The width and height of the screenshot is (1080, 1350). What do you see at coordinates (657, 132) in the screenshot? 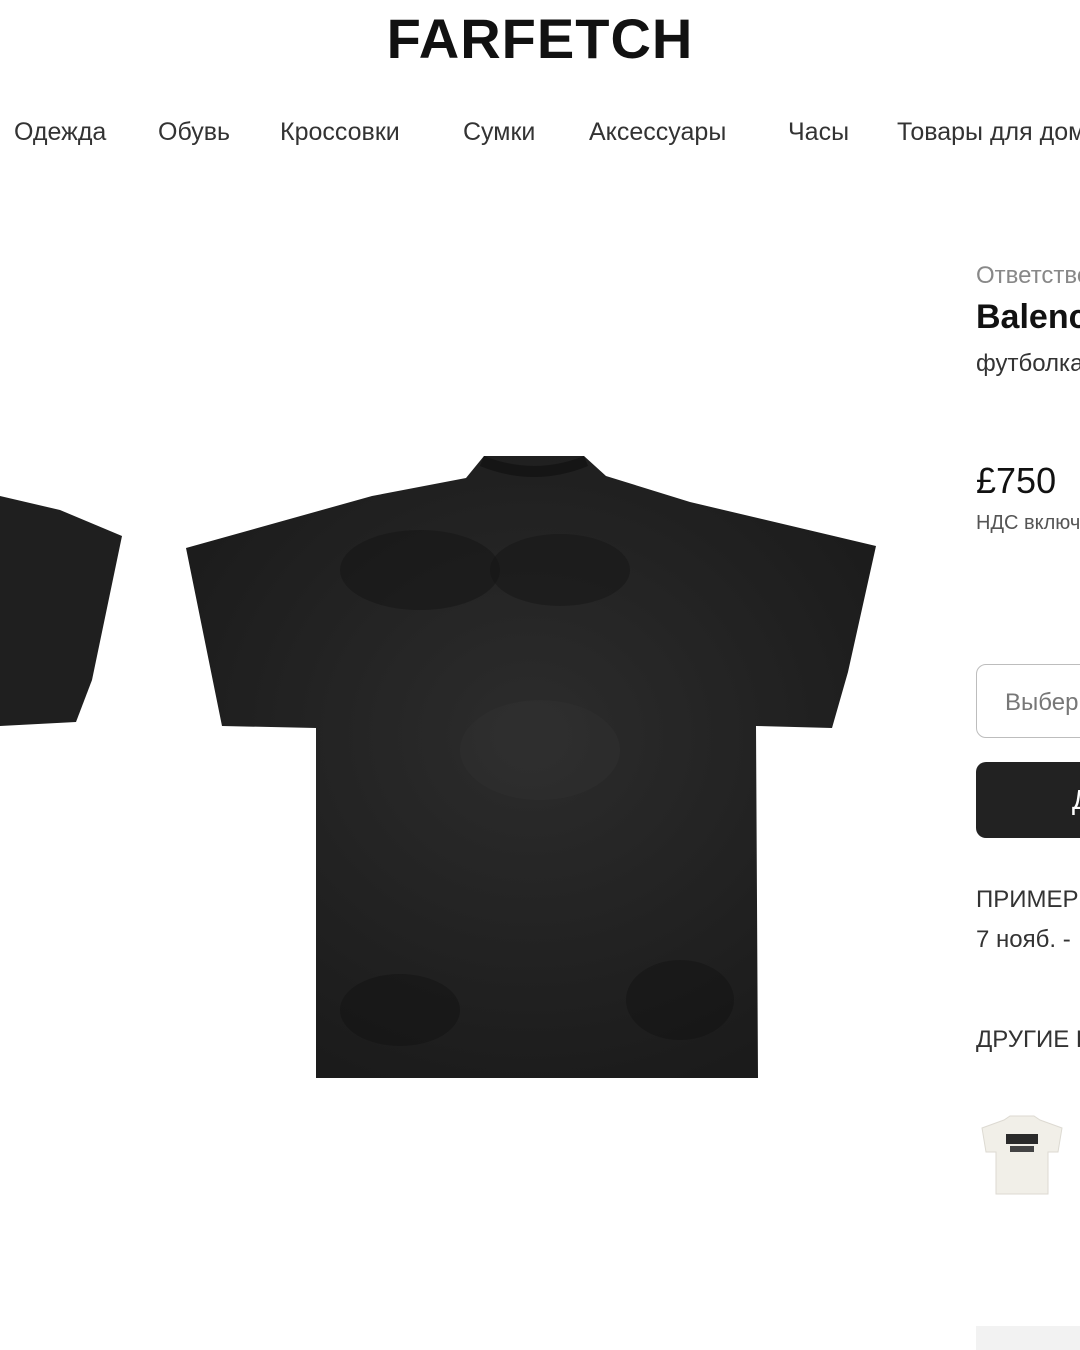
I see `nav-item-accessories: Аксессуары` at bounding box center [657, 132].